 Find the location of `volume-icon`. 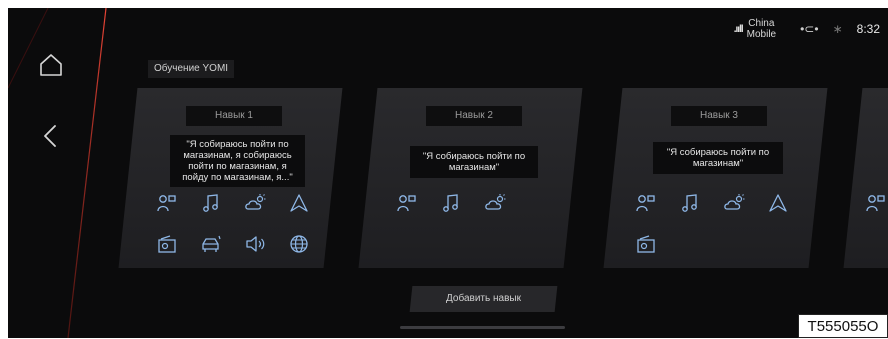

volume-icon is located at coordinates (255, 244).